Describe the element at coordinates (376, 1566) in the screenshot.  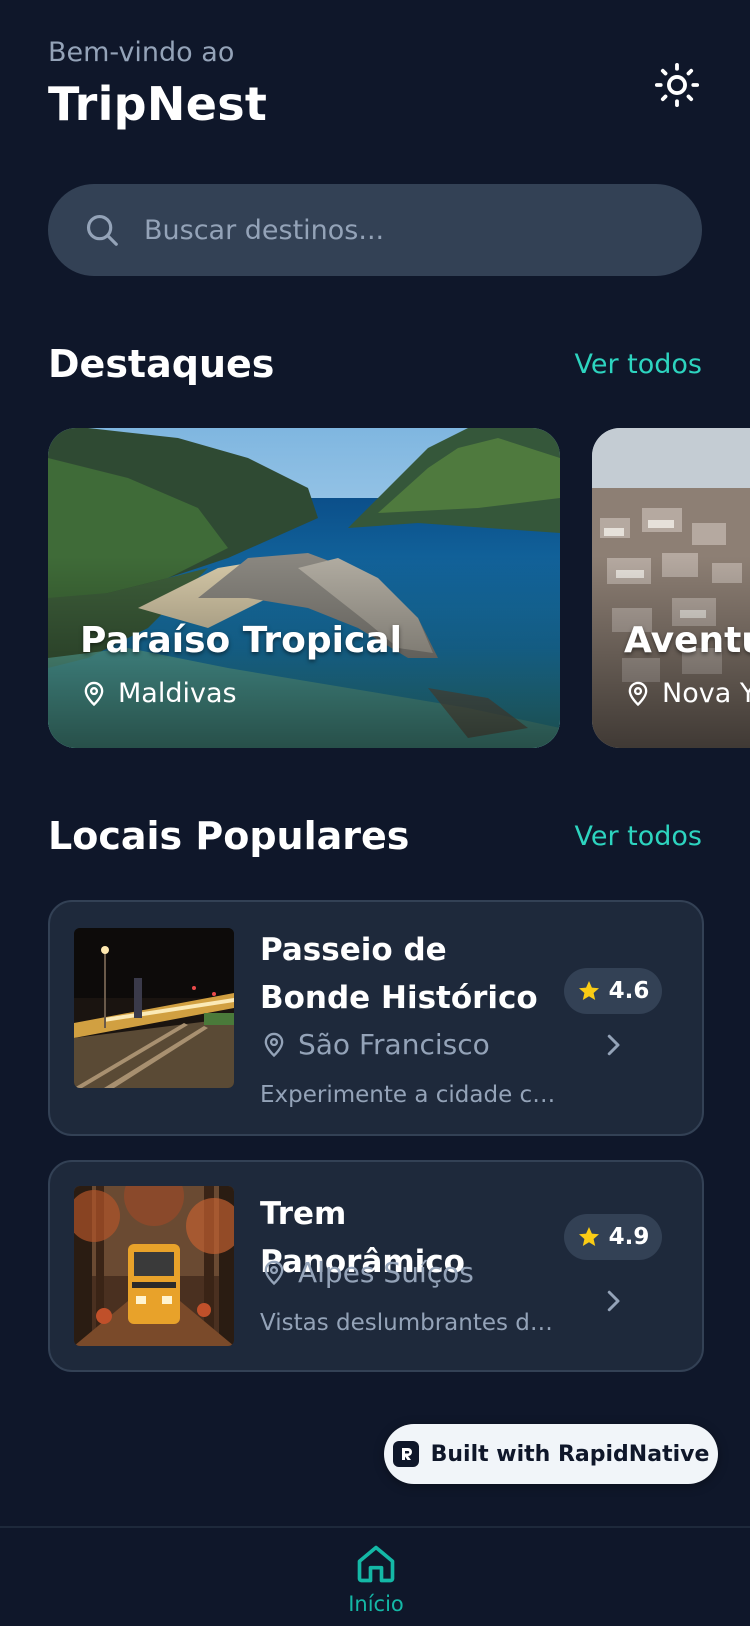
I see `home-icon` at that location.